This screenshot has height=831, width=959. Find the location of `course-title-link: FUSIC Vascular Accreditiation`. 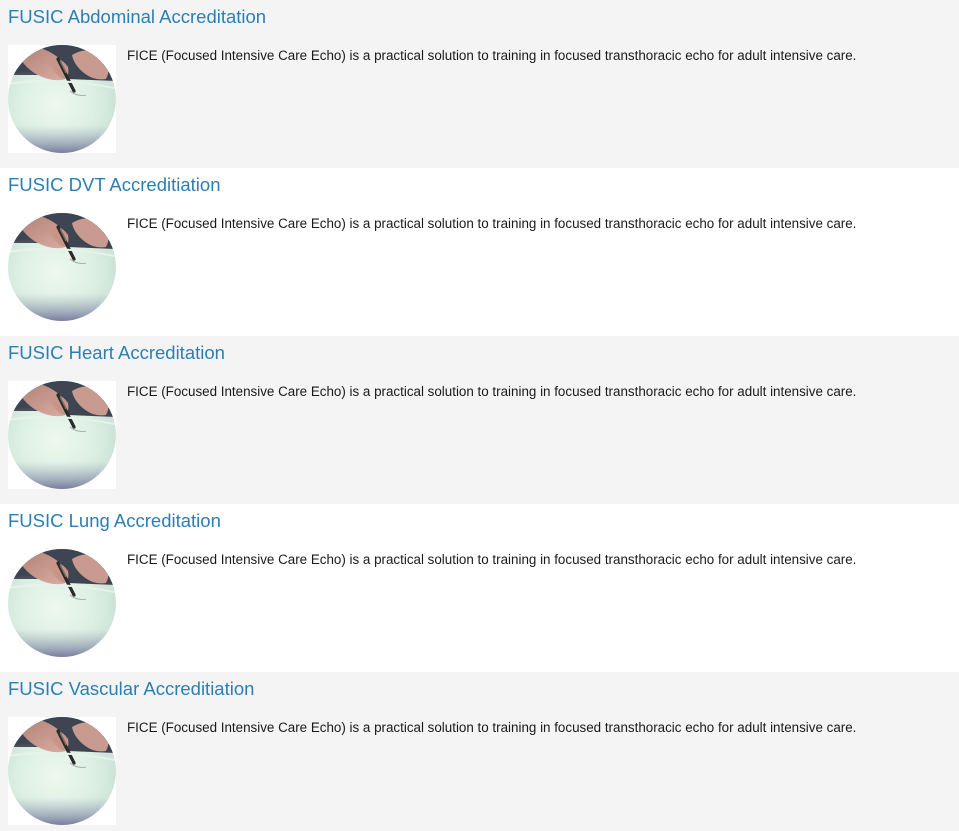

course-title-link: FUSIC Vascular Accreditiation is located at coordinates (131, 689).